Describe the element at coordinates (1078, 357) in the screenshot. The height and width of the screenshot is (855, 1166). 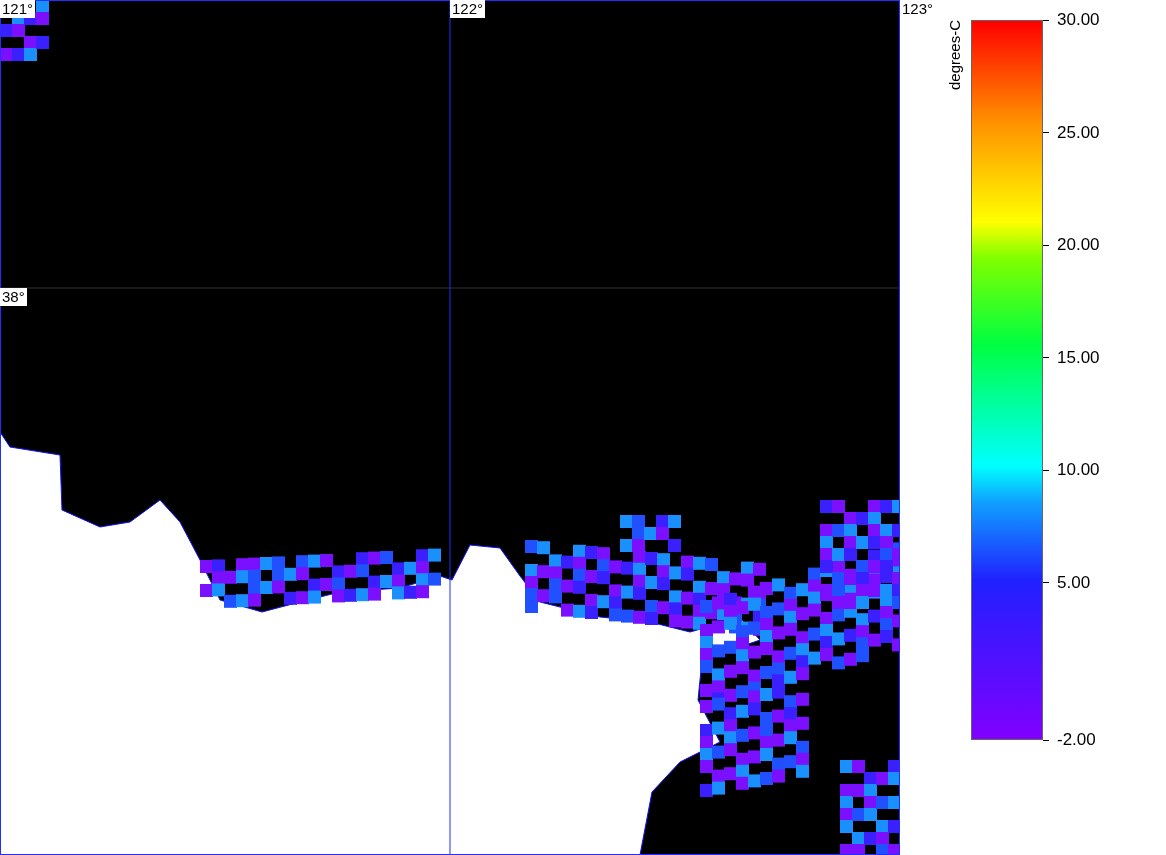
I see `tick-label: 15.00` at that location.